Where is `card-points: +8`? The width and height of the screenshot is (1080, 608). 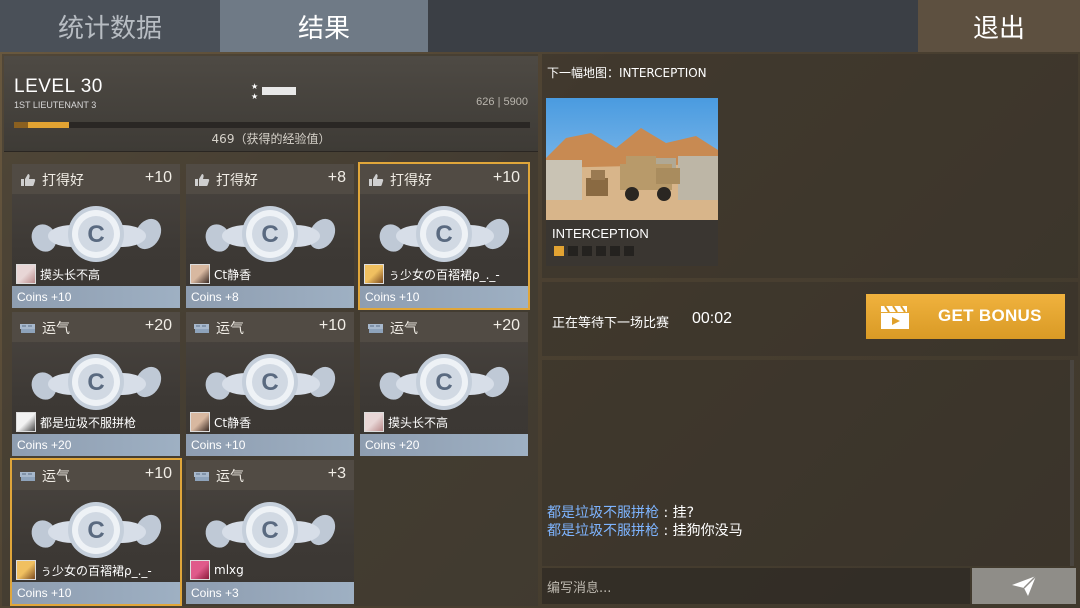
card-points: +8 is located at coordinates (336, 177).